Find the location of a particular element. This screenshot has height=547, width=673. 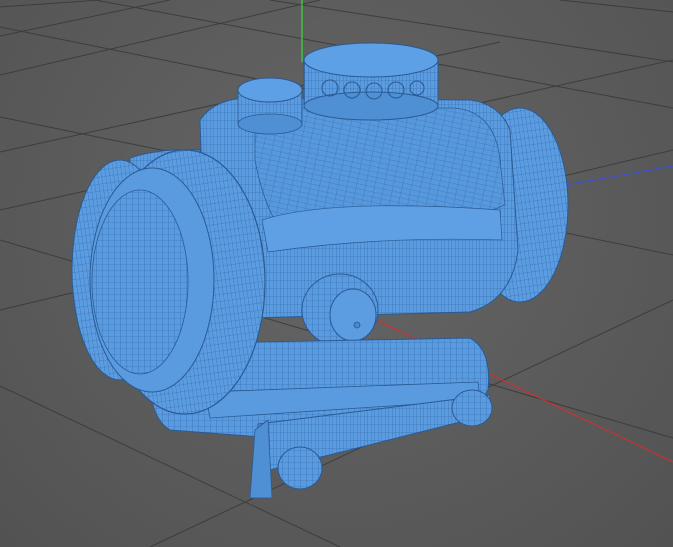

z-axis-line is located at coordinates (616, 176).